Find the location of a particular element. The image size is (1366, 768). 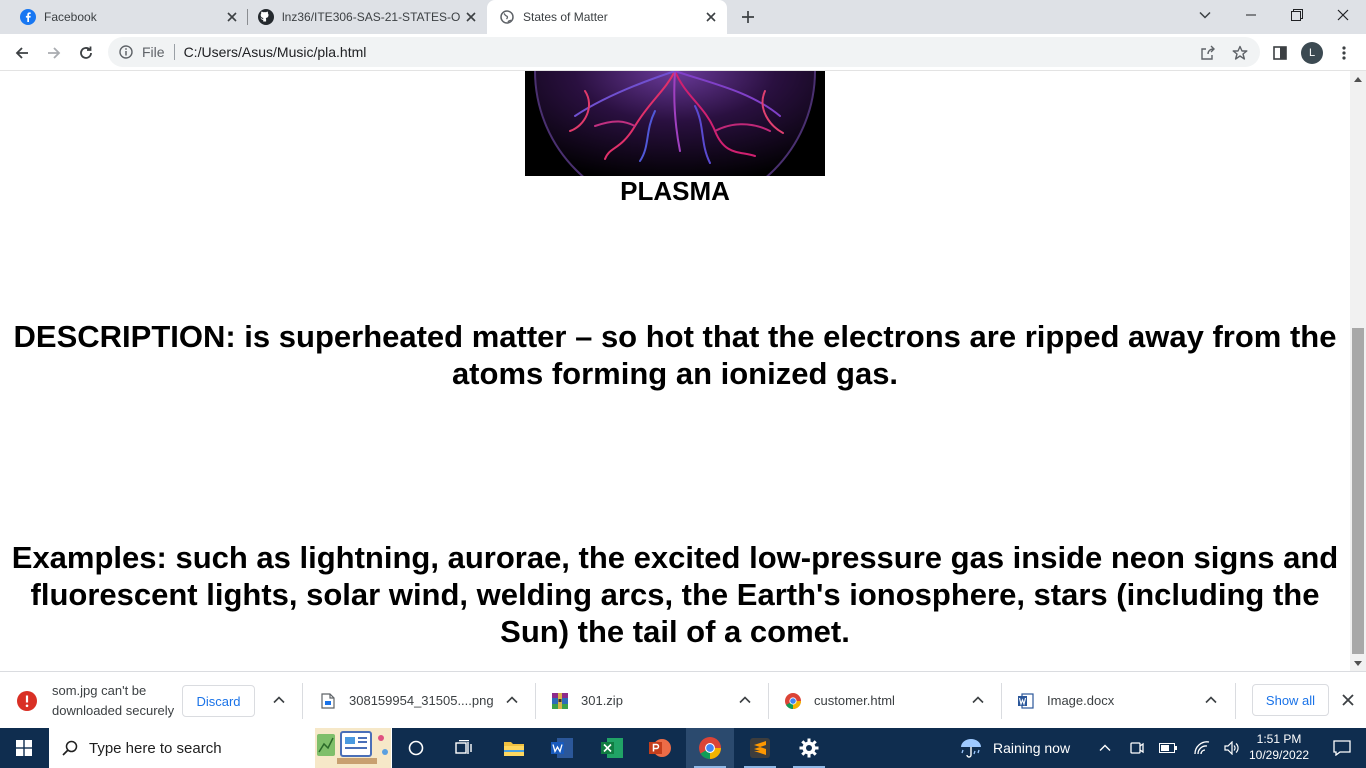

system-clock: 1:51 PM 10/29/2022 is located at coordinates (1279, 747).